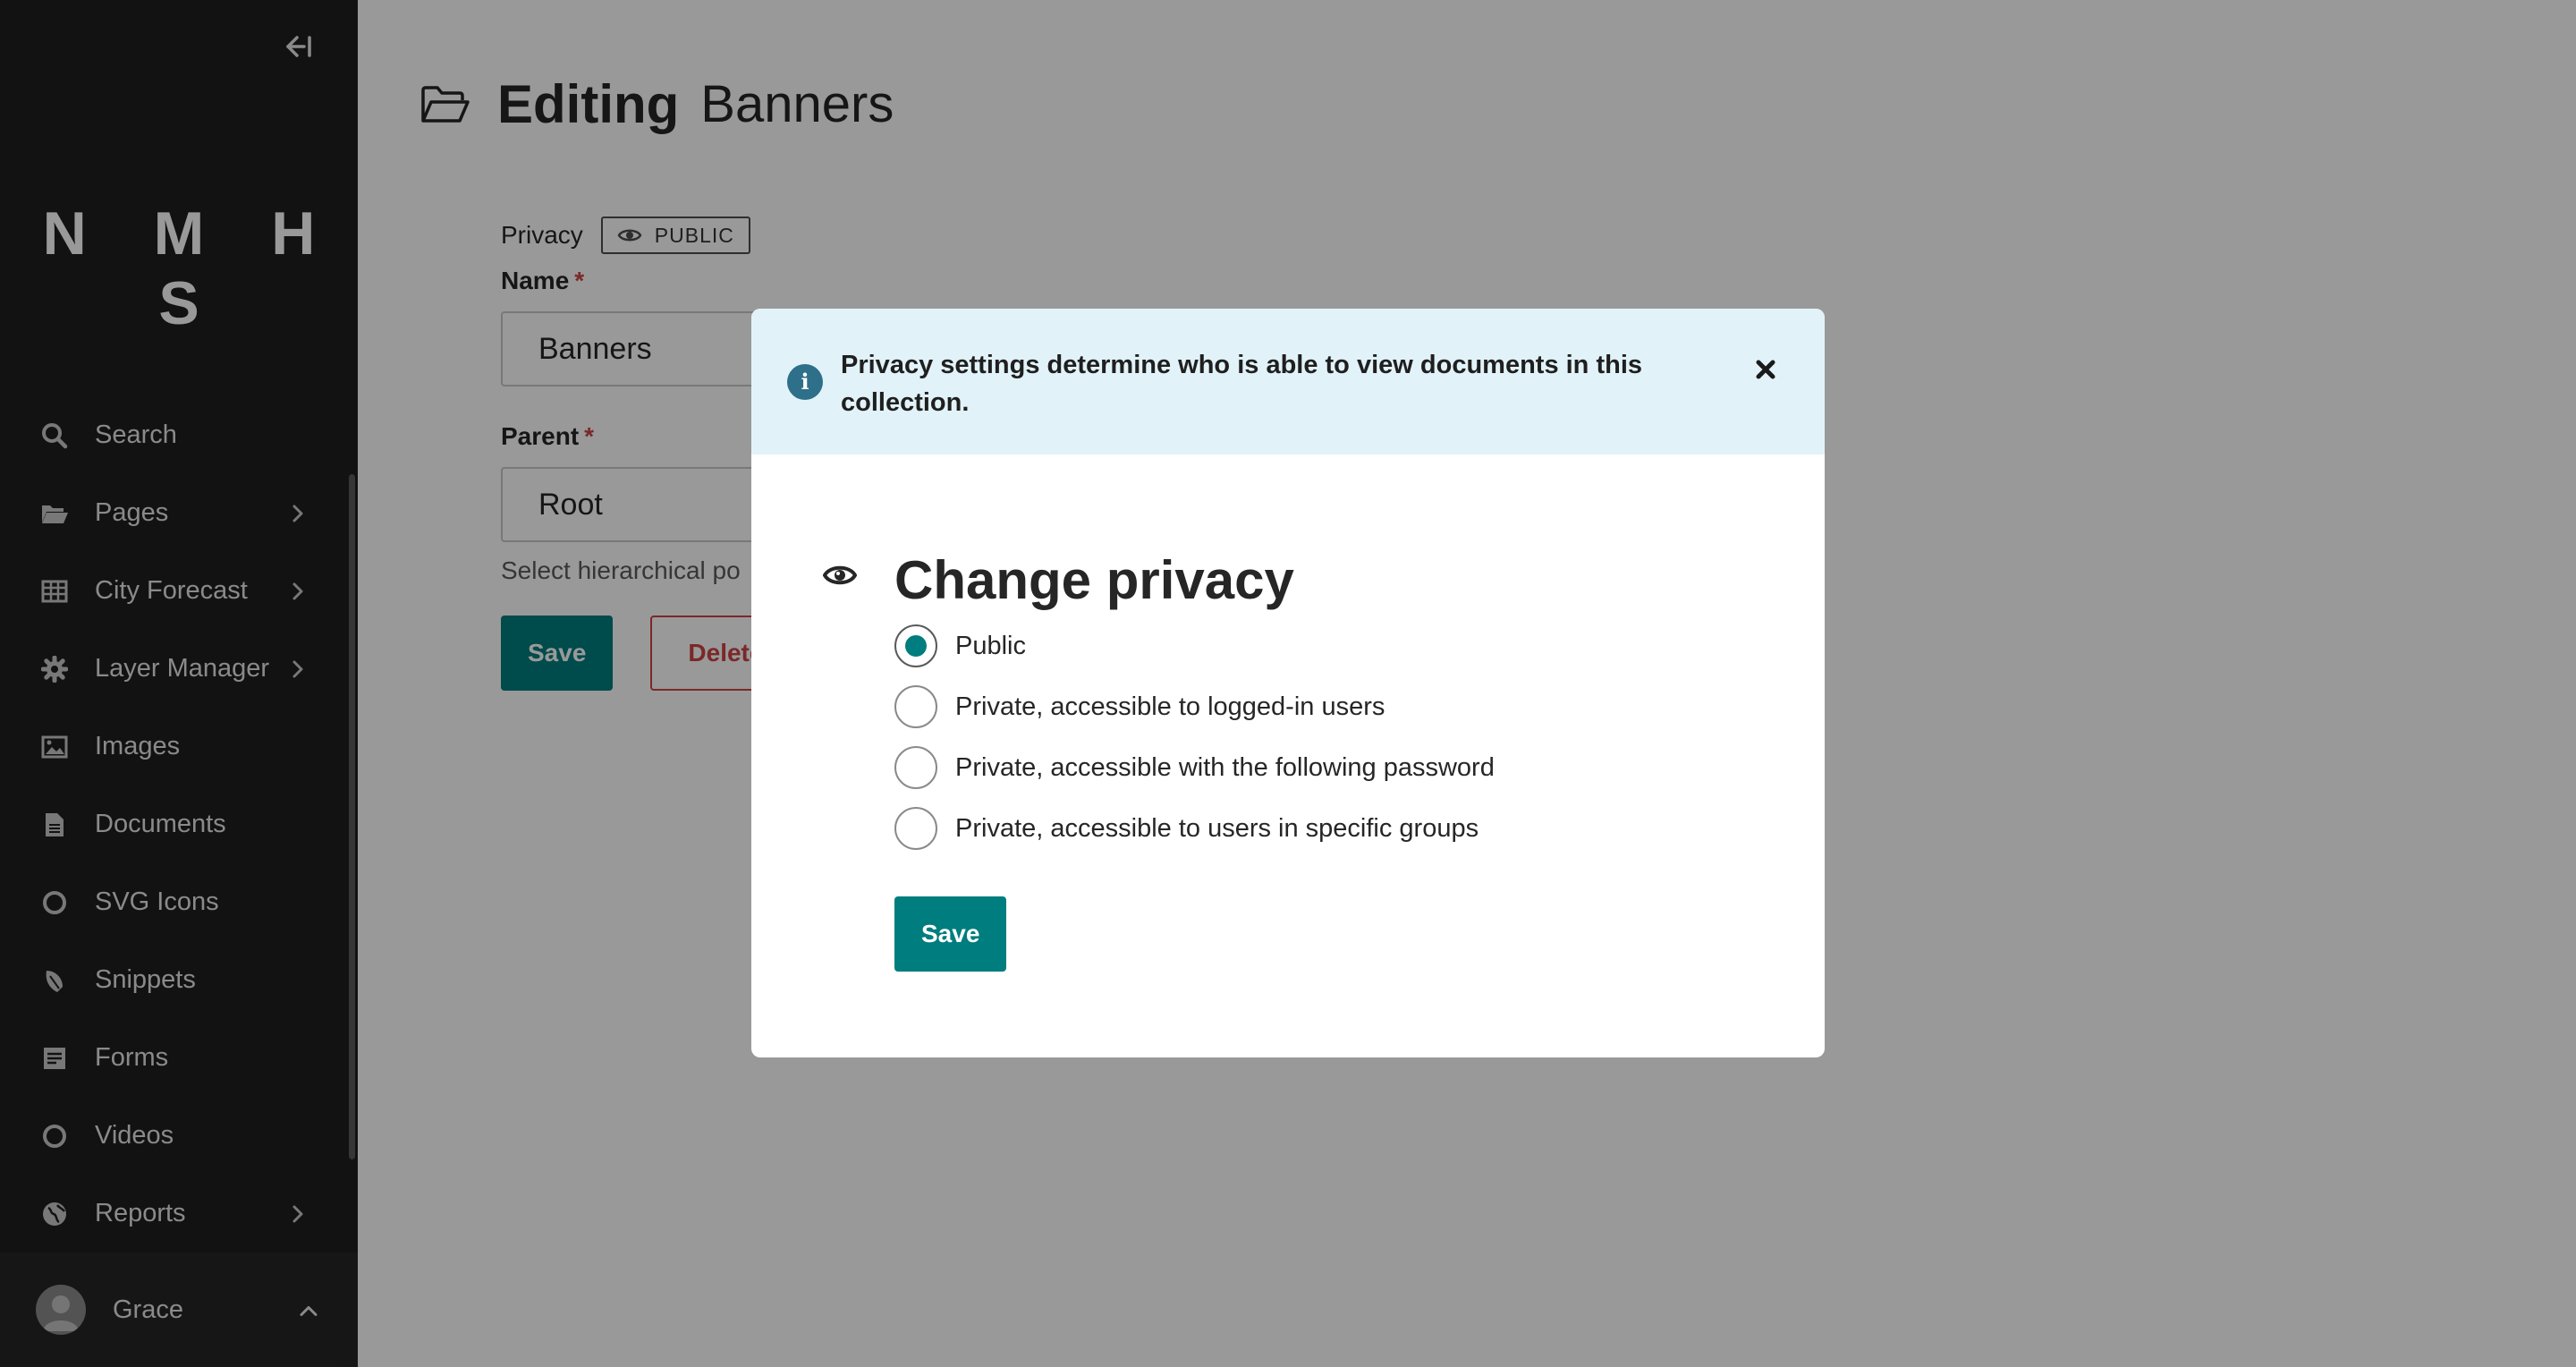  What do you see at coordinates (950, 934) in the screenshot?
I see `modal-save-button: Save` at bounding box center [950, 934].